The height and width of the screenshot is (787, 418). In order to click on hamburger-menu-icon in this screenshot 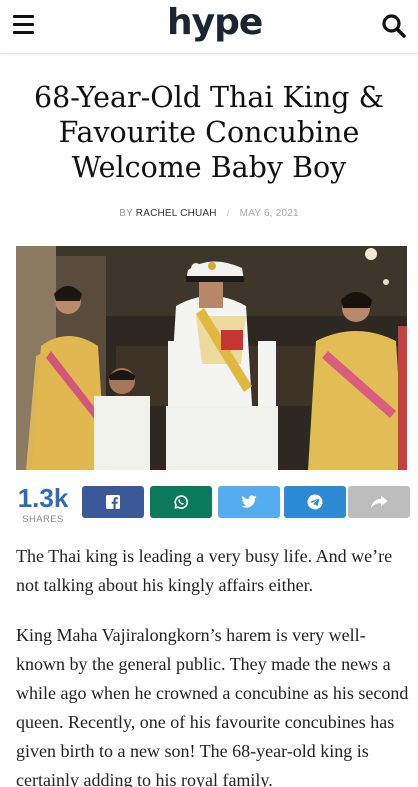, I will do `click(25, 26)`.